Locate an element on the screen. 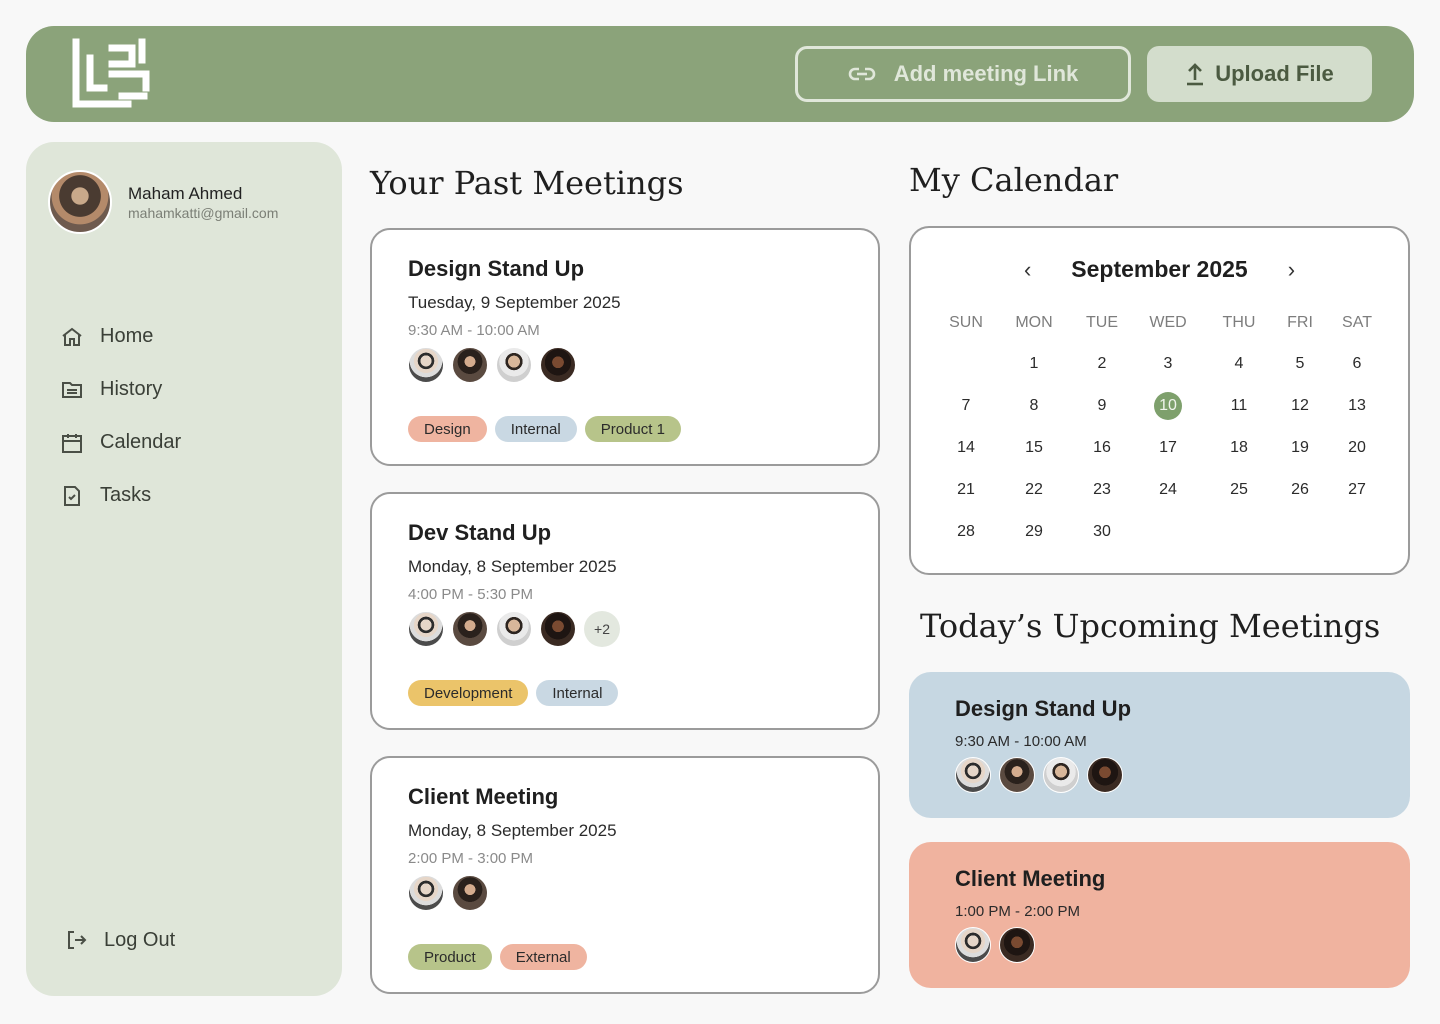 The image size is (1440, 1024). calendar-day: 11 is located at coordinates (1239, 406).